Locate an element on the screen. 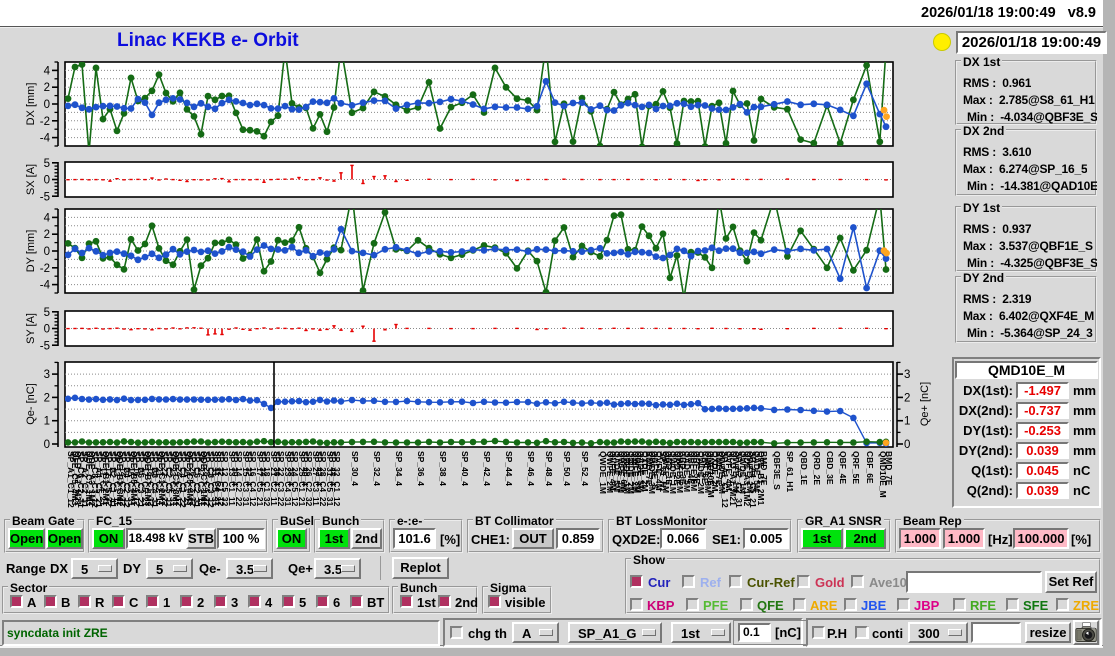  svg-text: SP_52_4 is located at coordinates (585, 468).